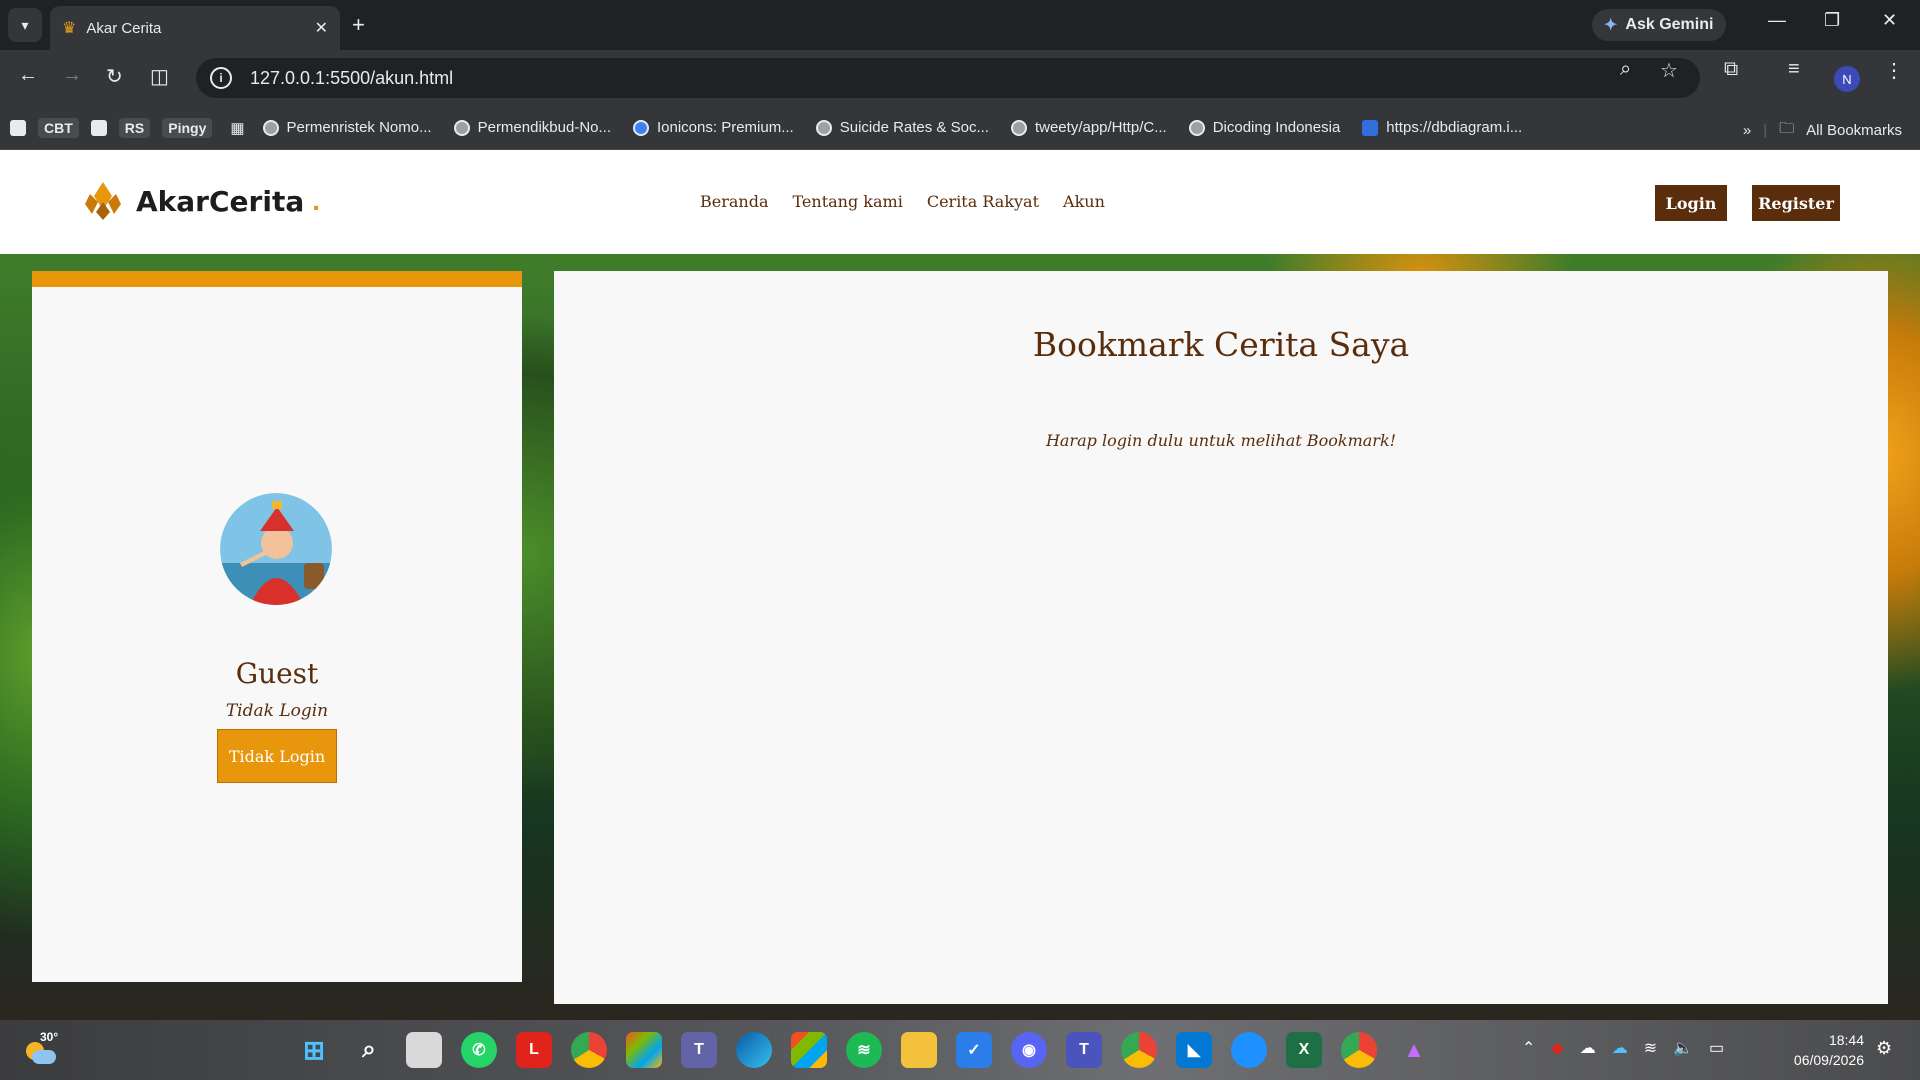 Image resolution: width=1920 pixels, height=1080 pixels. Describe the element at coordinates (134, 127) in the screenshot. I see `bookmark-rs: RS` at that location.